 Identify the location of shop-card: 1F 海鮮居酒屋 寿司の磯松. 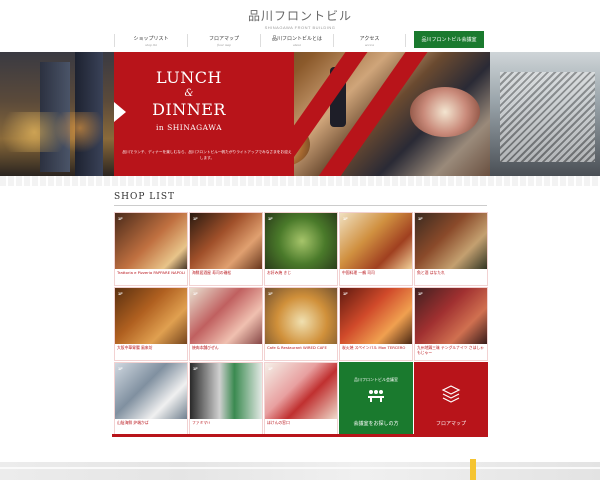
(226, 249).